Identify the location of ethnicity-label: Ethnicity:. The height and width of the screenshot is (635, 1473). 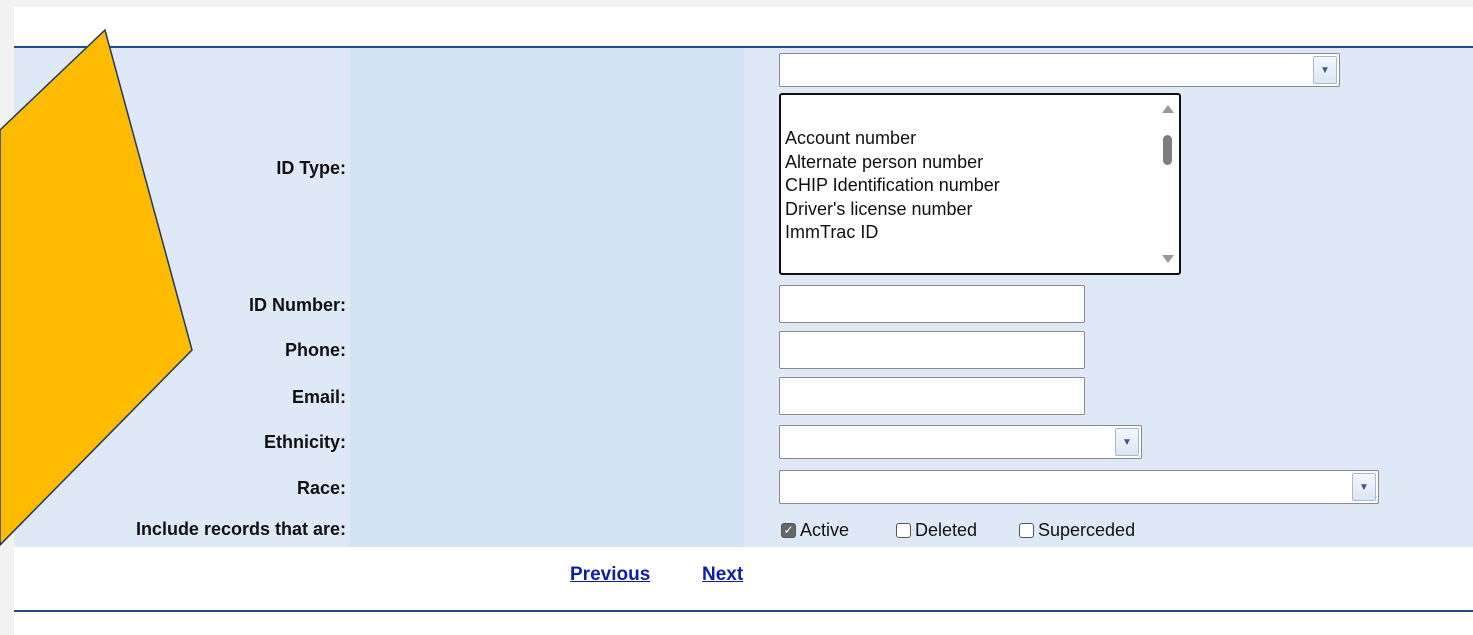
(304, 442).